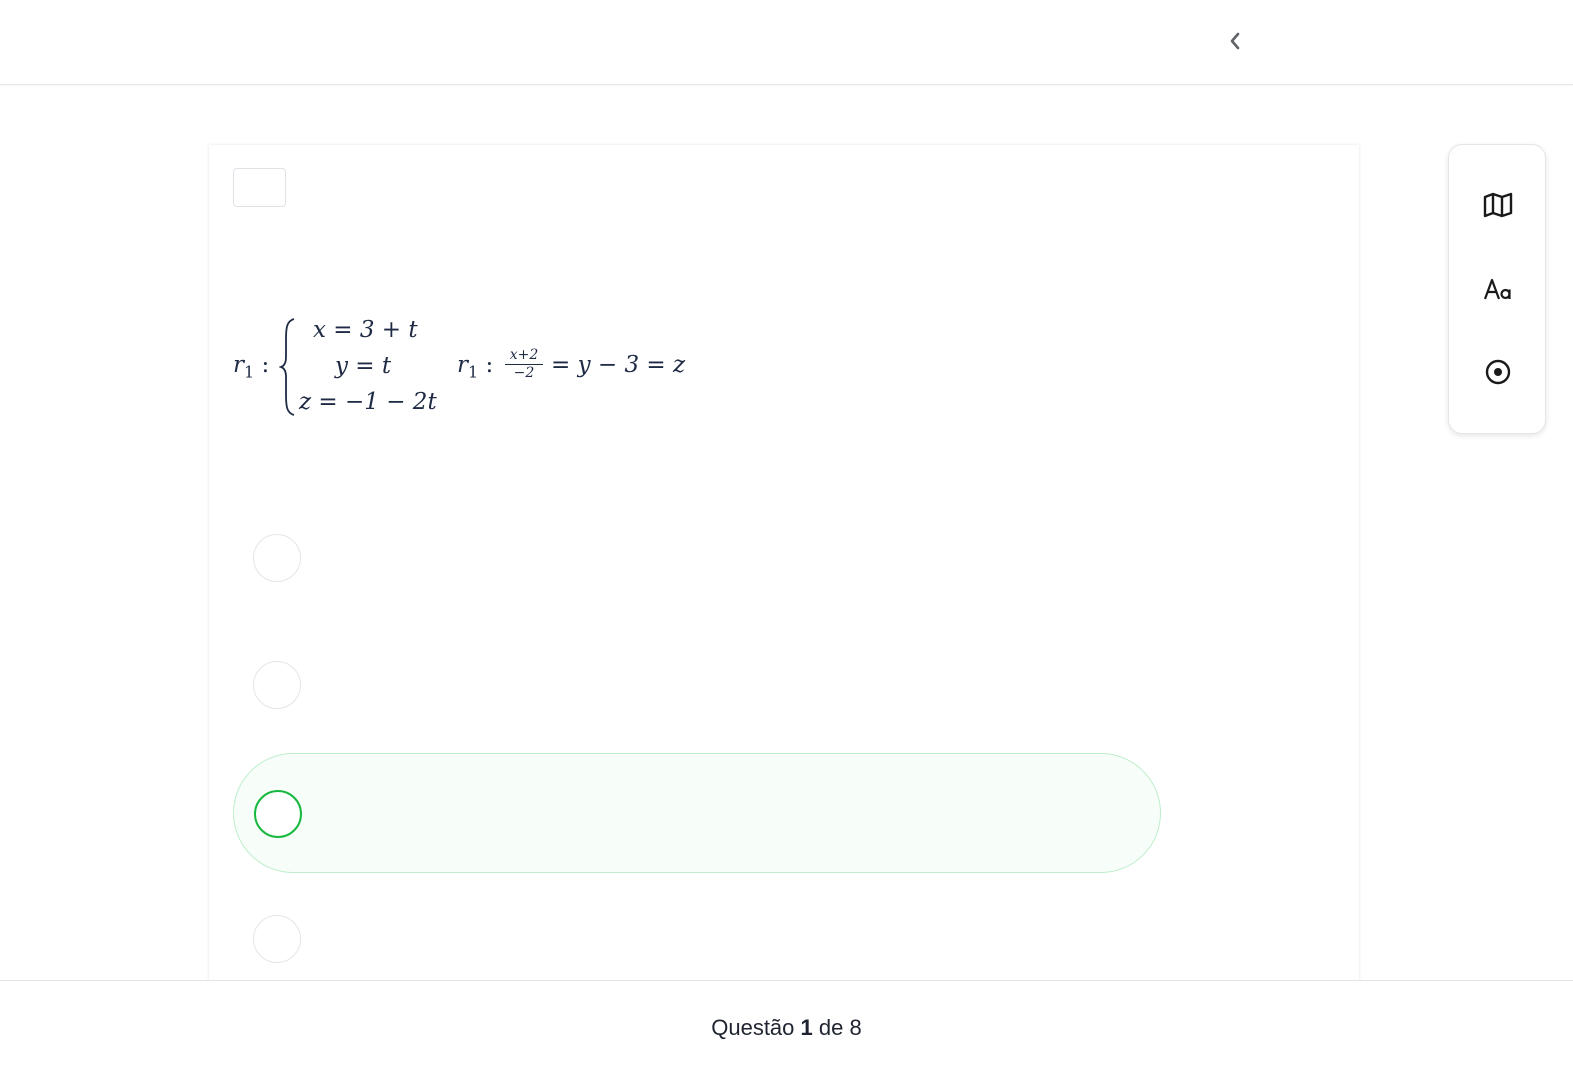  Describe the element at coordinates (475, 367) in the screenshot. I see `formula-r1b-label: r1 :` at that location.